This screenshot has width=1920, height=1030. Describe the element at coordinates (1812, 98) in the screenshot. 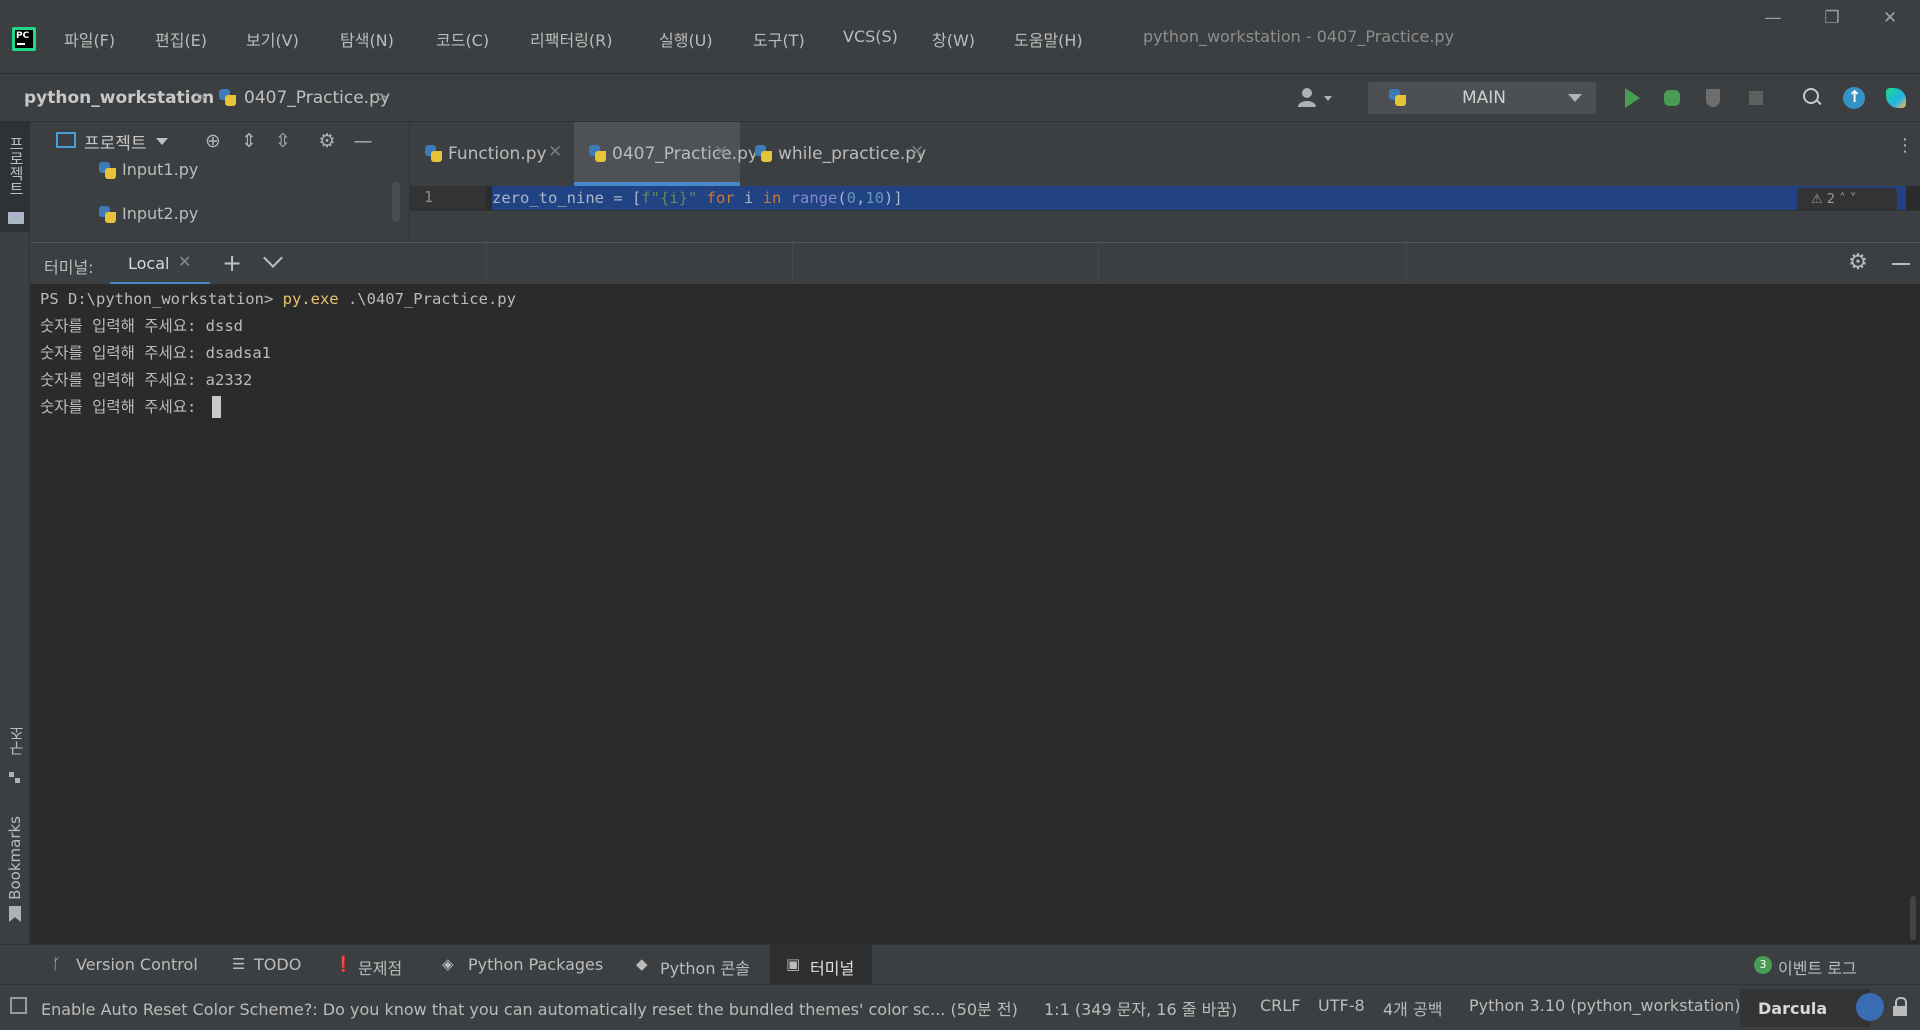

I see `search-icon` at that location.